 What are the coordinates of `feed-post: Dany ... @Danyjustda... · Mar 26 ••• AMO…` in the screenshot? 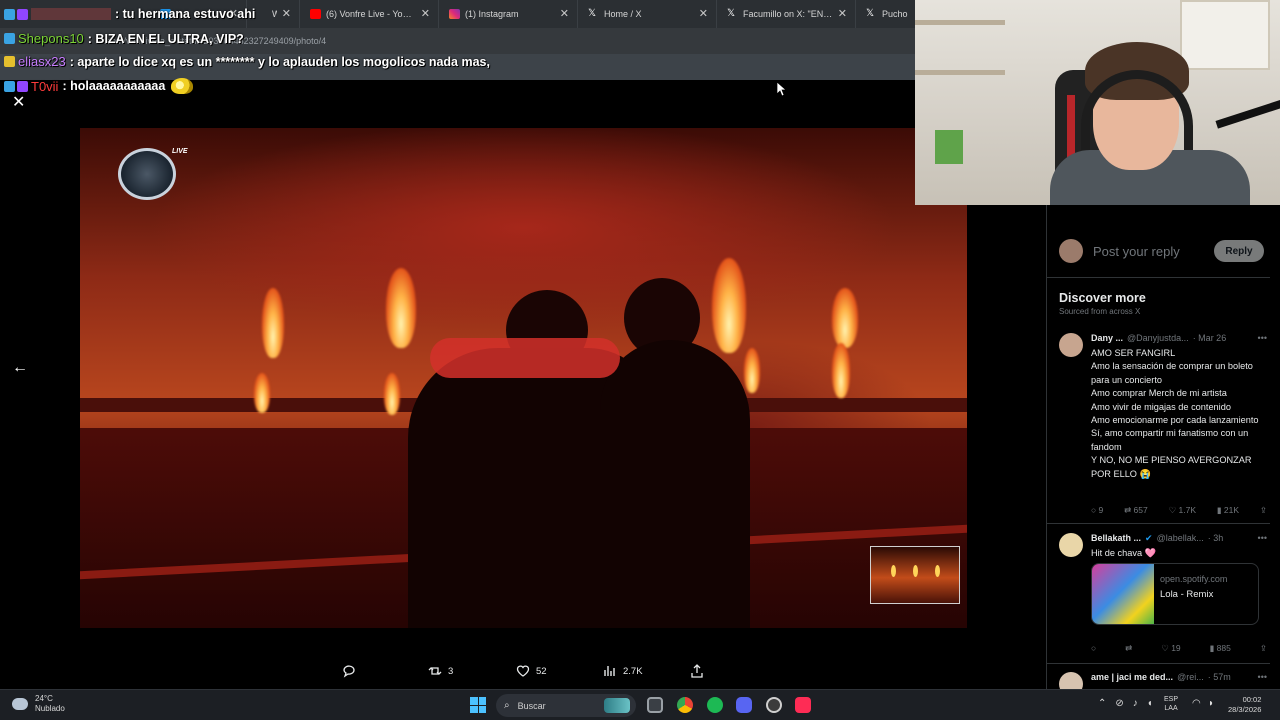 It's located at (1163, 428).